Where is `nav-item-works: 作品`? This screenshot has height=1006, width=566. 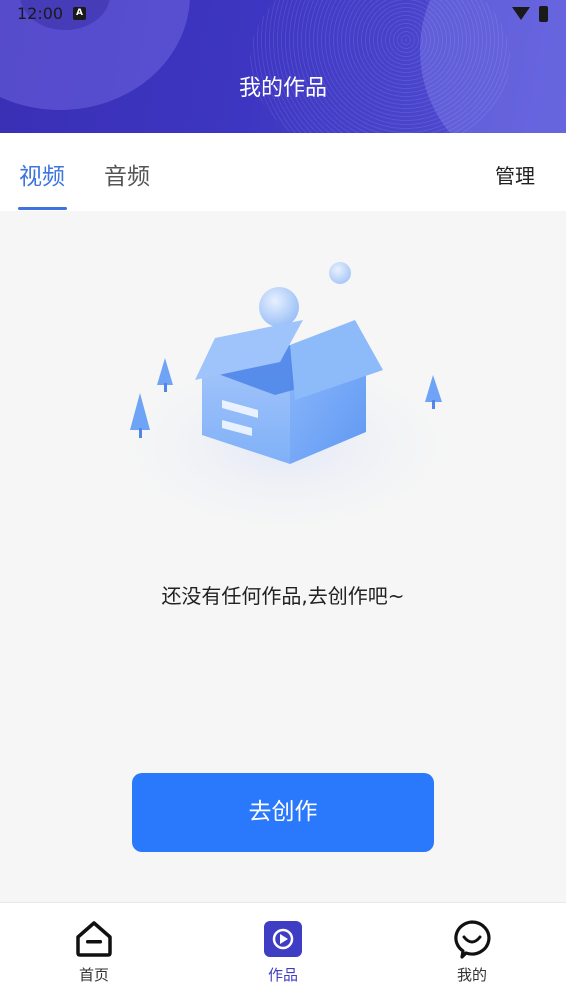
nav-item-works: 作品 is located at coordinates (283, 953).